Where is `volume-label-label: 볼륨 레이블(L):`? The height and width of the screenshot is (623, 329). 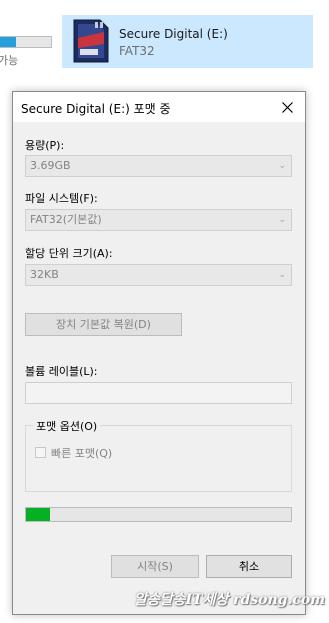 volume-label-label: 볼륨 레이블(L): is located at coordinates (61, 371).